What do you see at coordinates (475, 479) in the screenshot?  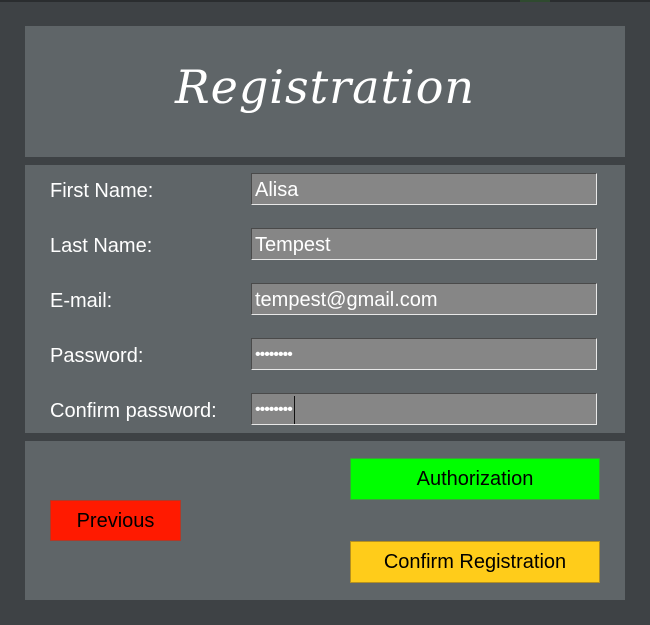 I see `authorization-button: Authorization` at bounding box center [475, 479].